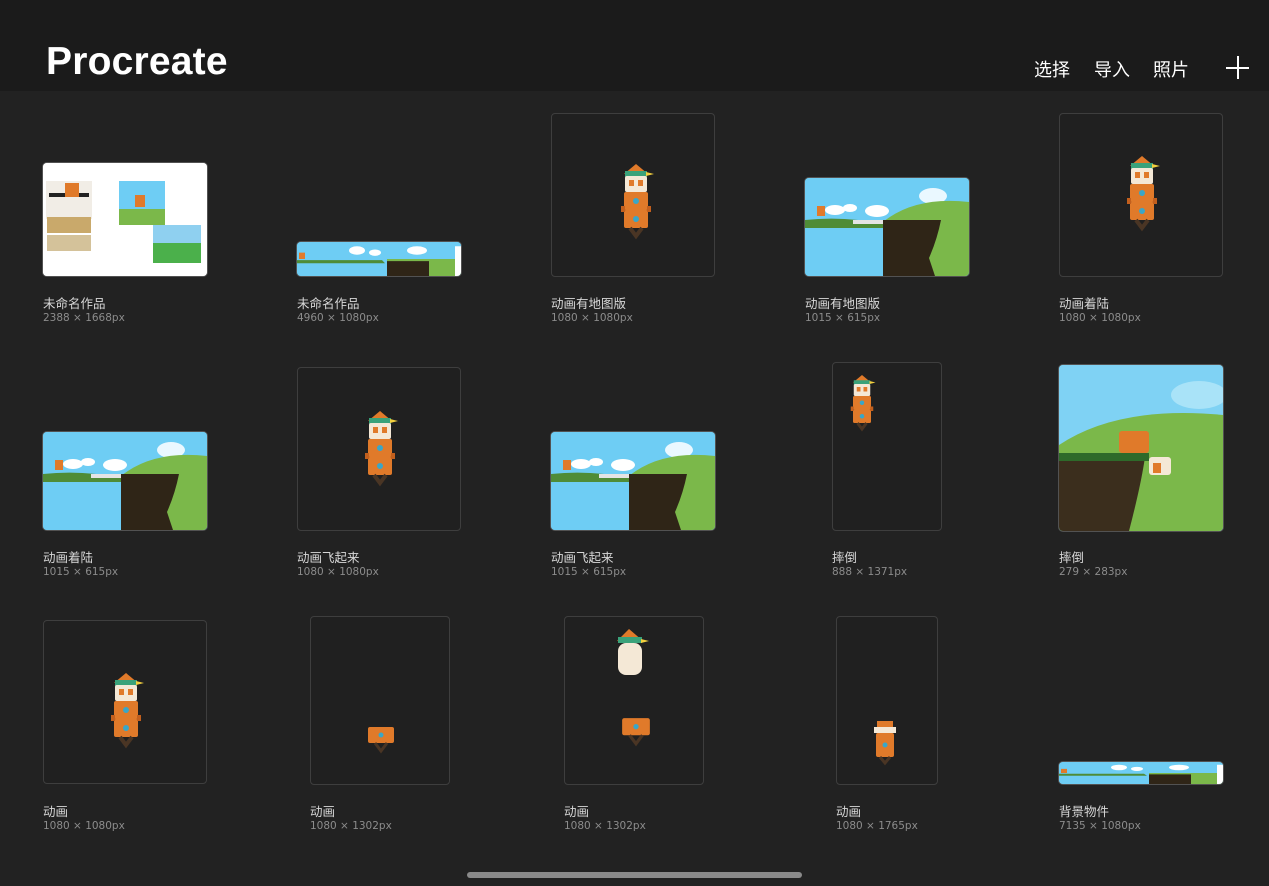 The height and width of the screenshot is (886, 1269). Describe the element at coordinates (1100, 826) in the screenshot. I see `artwork-size: 7135 × 1080px` at that location.